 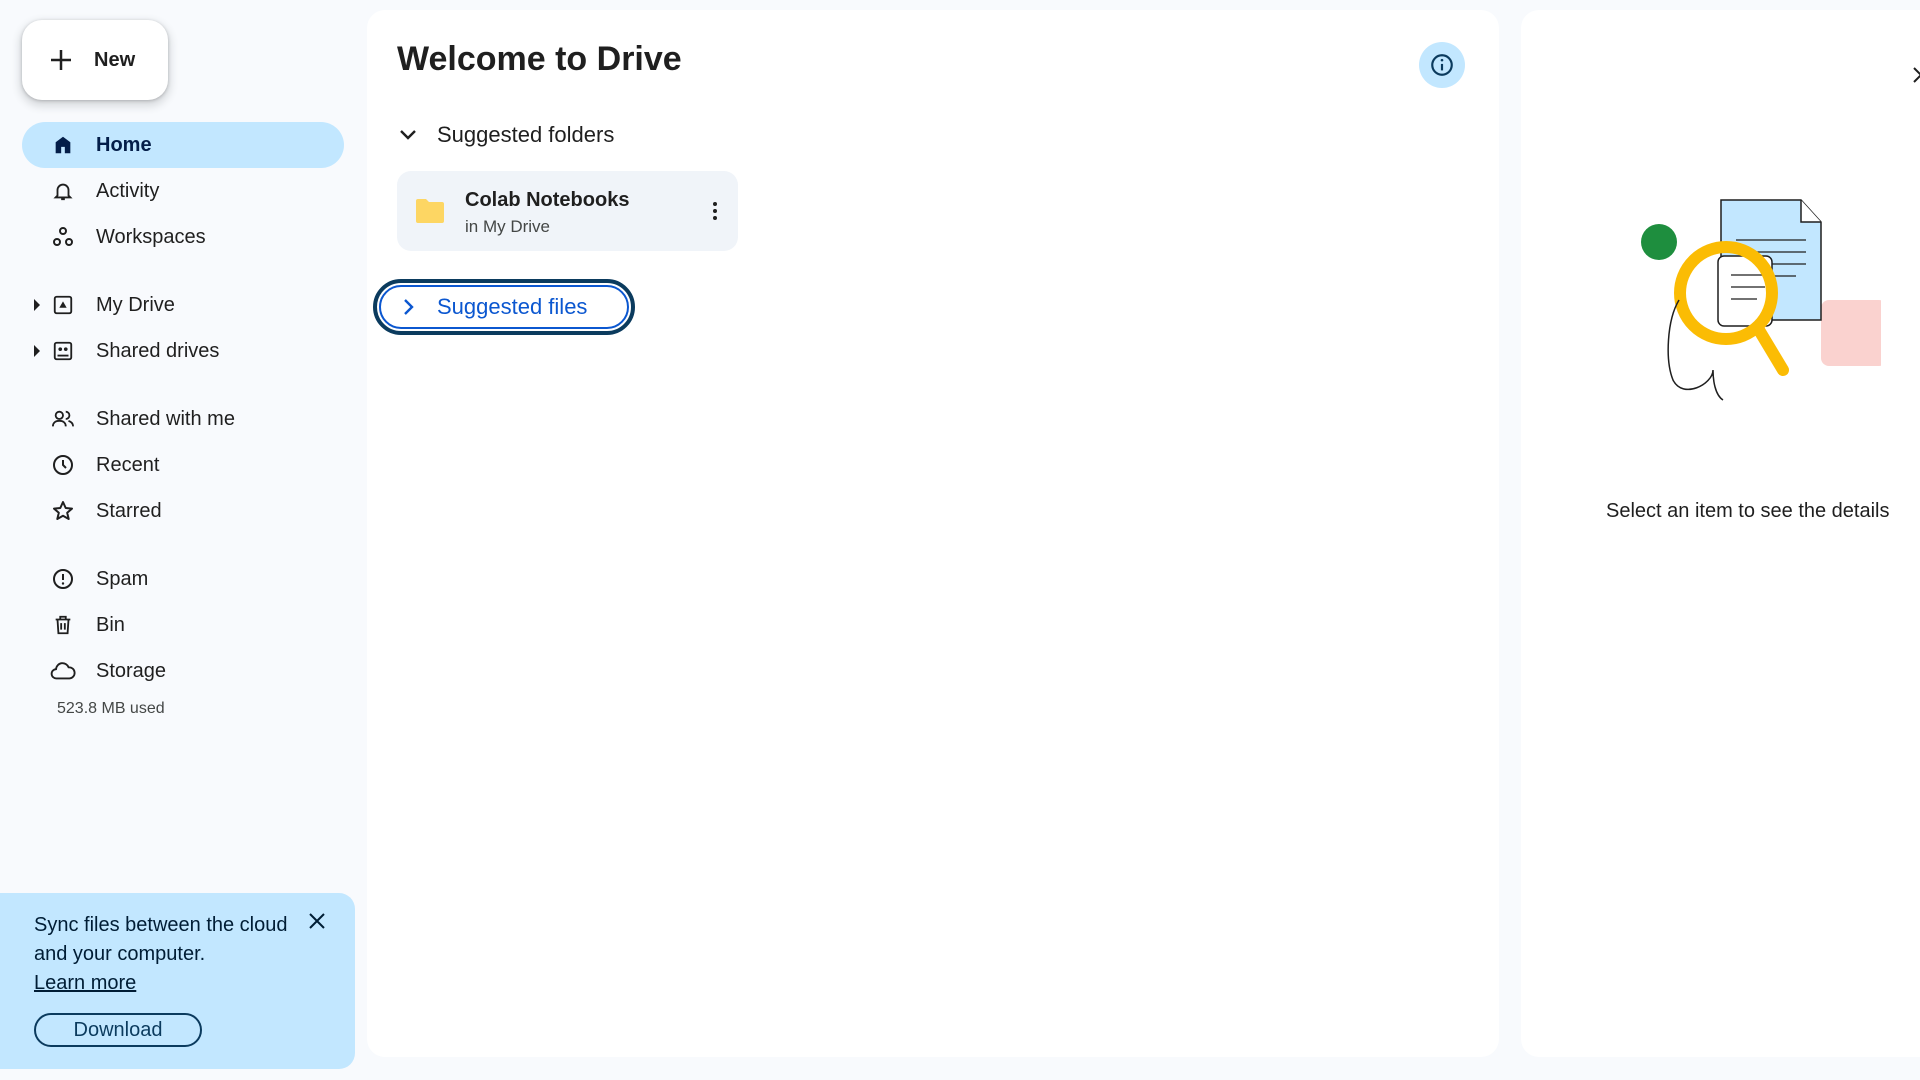 I want to click on folder-location: in My Drive, so click(x=508, y=226).